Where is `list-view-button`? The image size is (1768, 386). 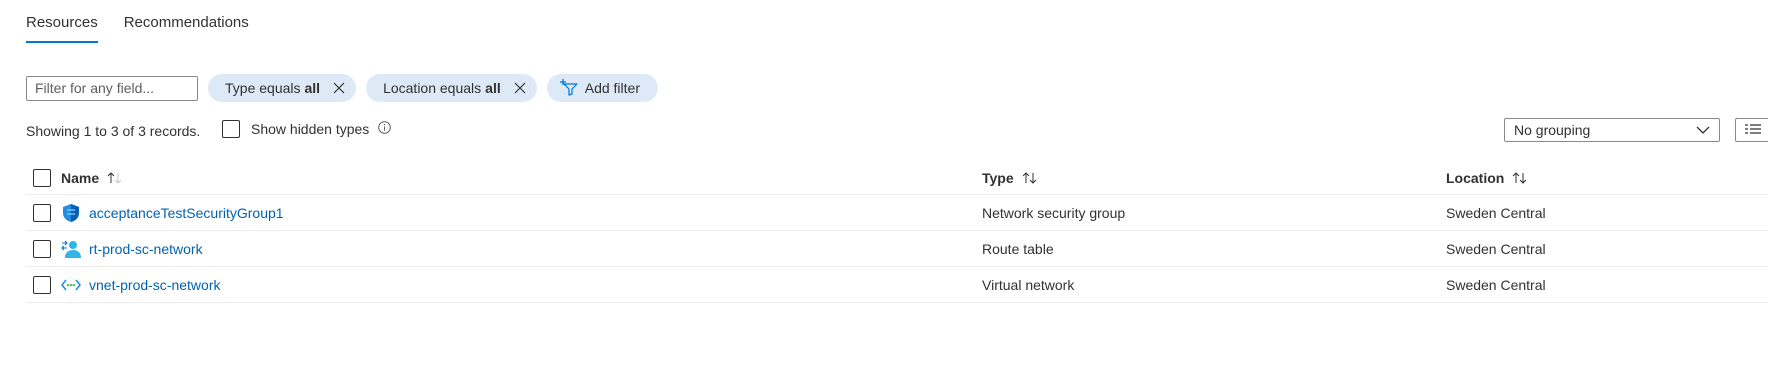
list-view-button is located at coordinates (1751, 130).